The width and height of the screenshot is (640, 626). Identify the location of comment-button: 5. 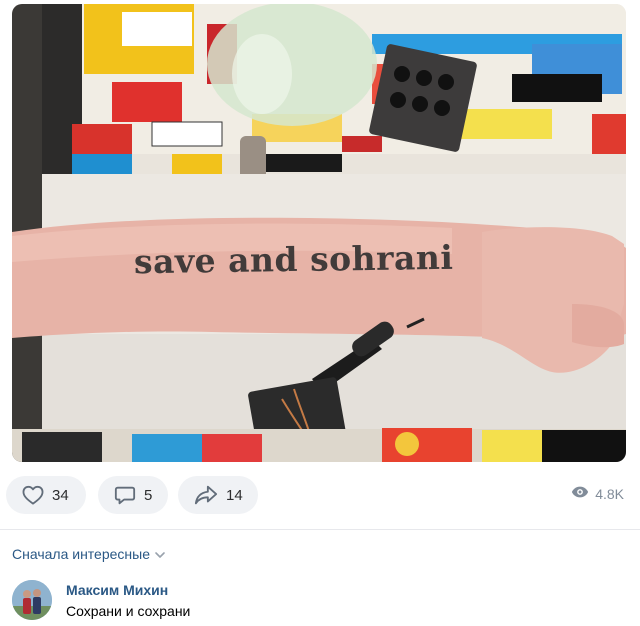
(133, 495).